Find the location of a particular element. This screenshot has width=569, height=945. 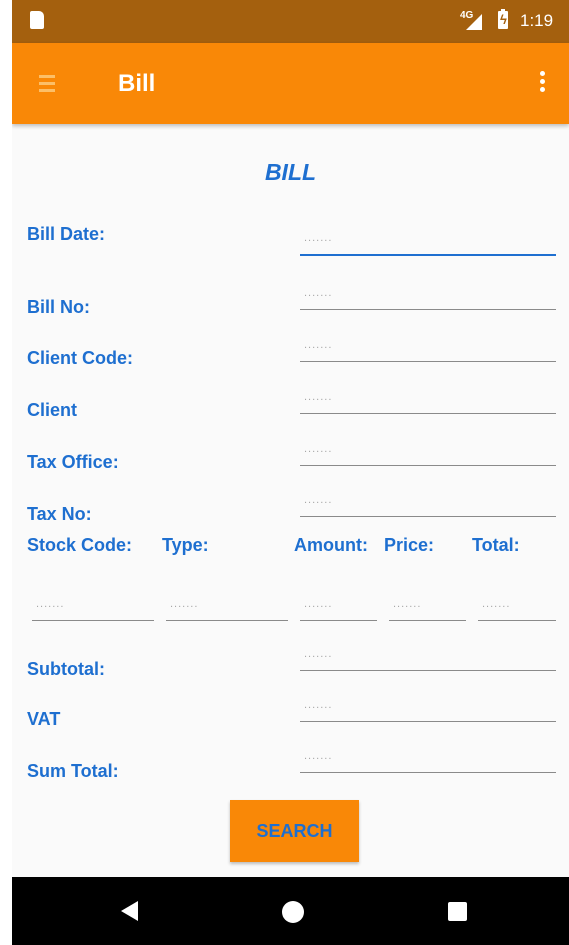

vat-label: VAT is located at coordinates (44, 719).